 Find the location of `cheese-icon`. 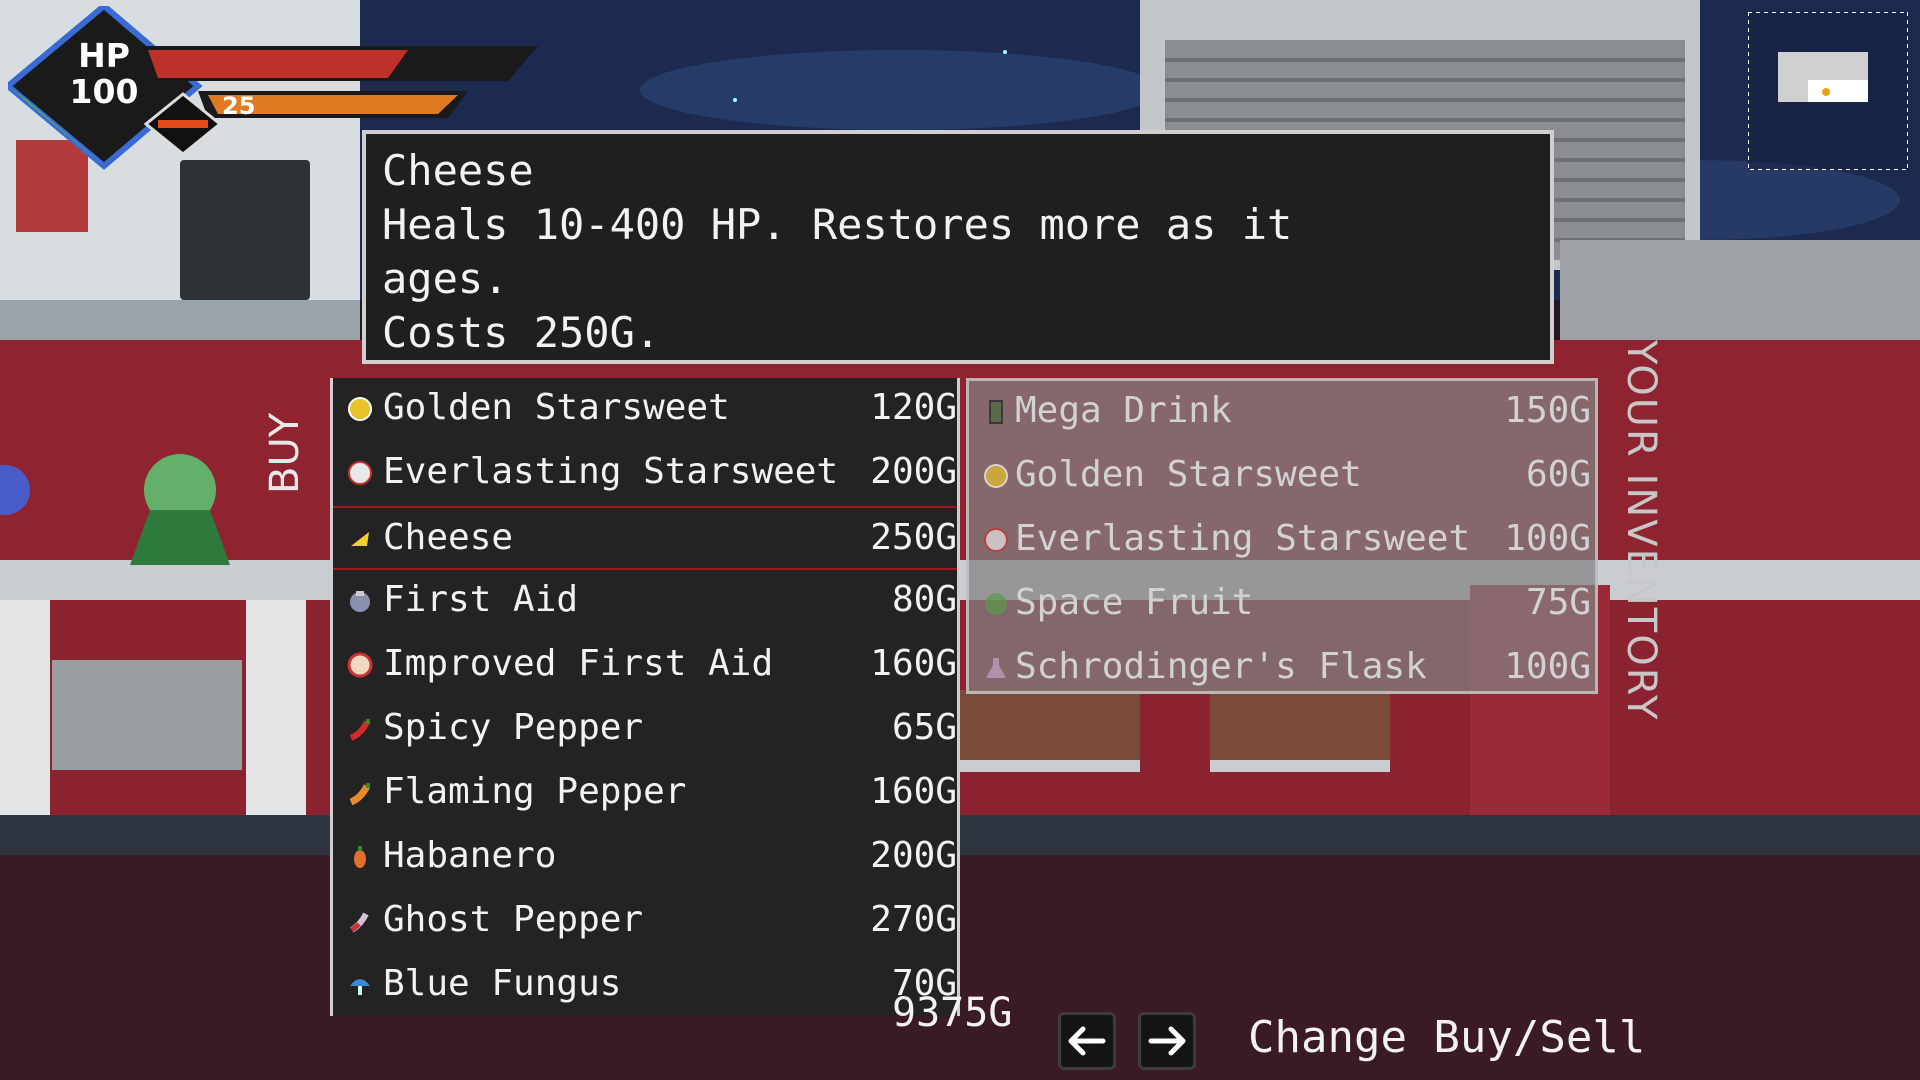

cheese-icon is located at coordinates (360, 539).